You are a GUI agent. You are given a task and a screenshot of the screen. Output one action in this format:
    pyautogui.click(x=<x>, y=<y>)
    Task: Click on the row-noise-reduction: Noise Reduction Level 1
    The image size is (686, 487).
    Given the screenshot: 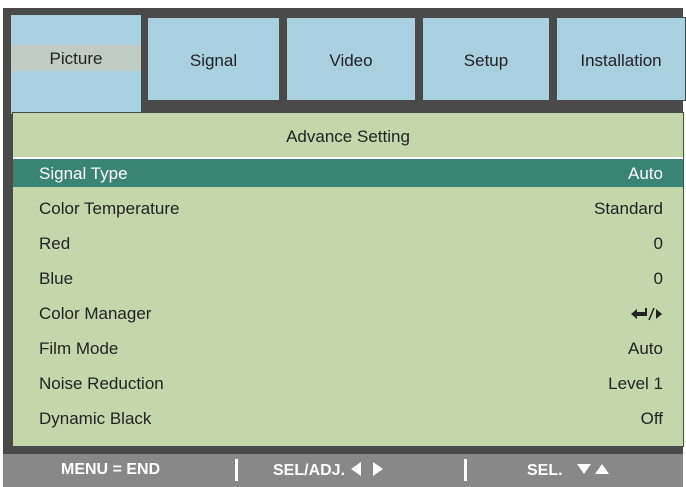 What is the action you would take?
    pyautogui.click(x=348, y=383)
    